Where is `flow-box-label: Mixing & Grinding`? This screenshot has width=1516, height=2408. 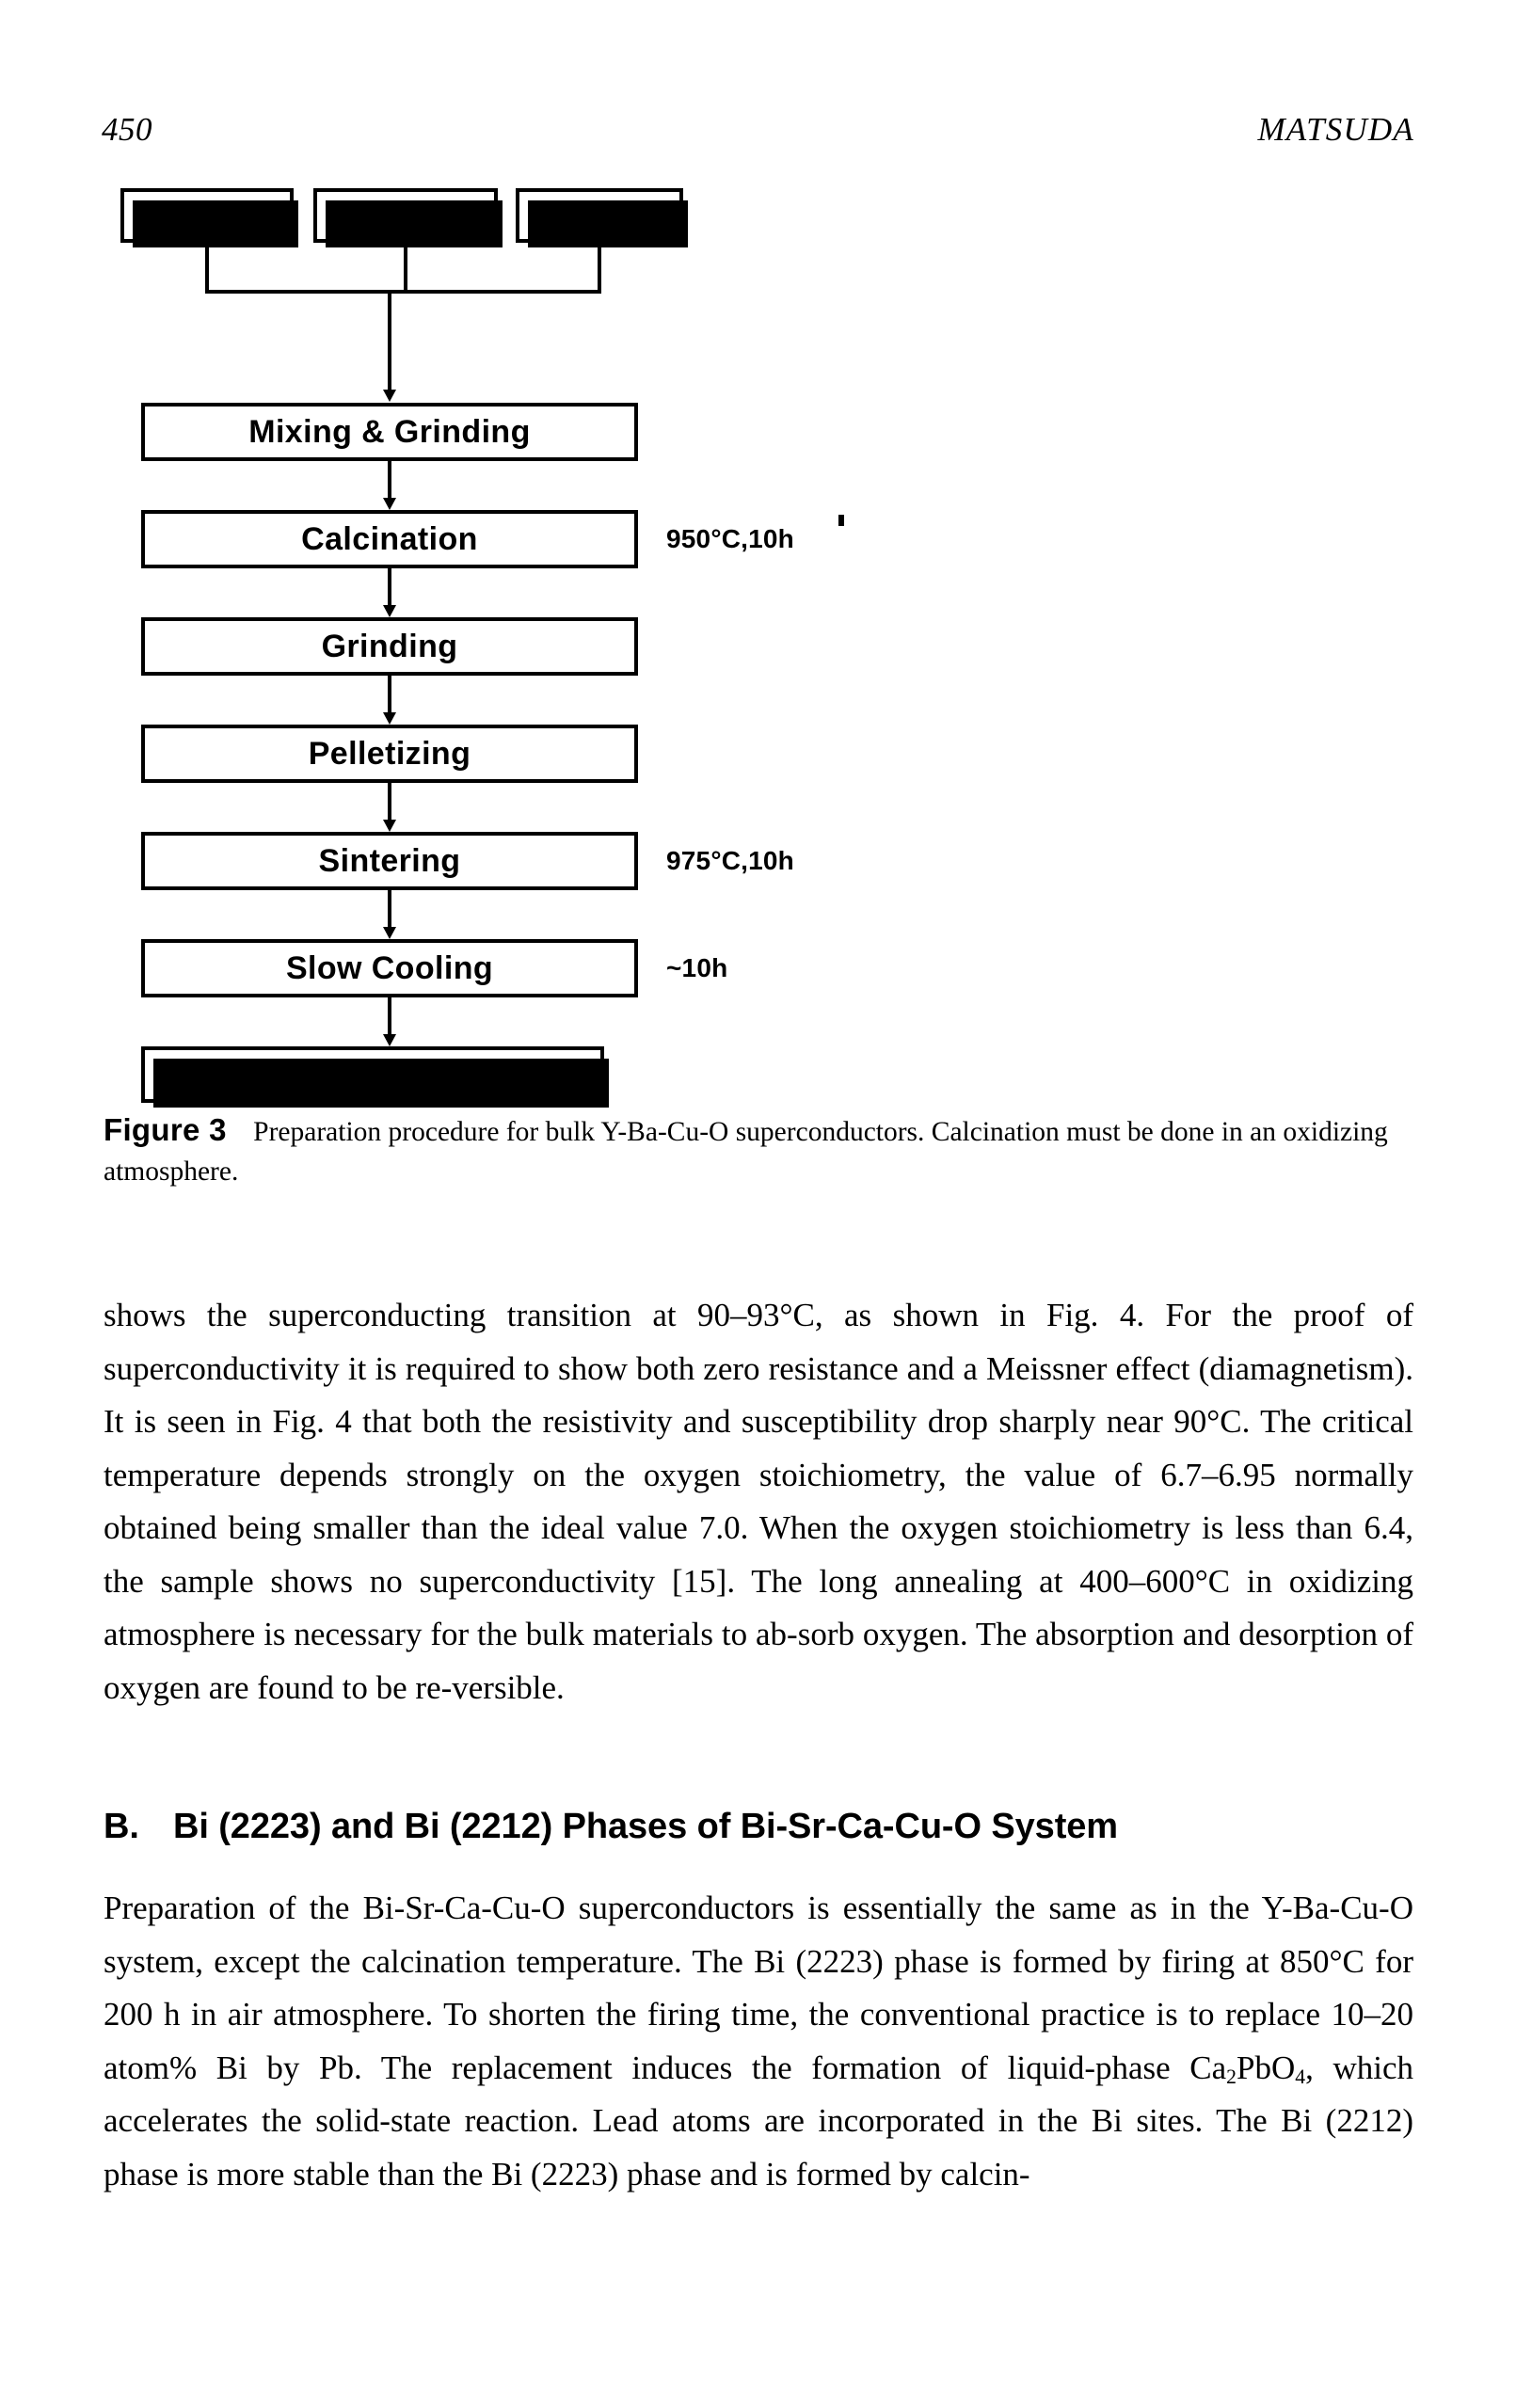 flow-box-label: Mixing & Grinding is located at coordinates (389, 431).